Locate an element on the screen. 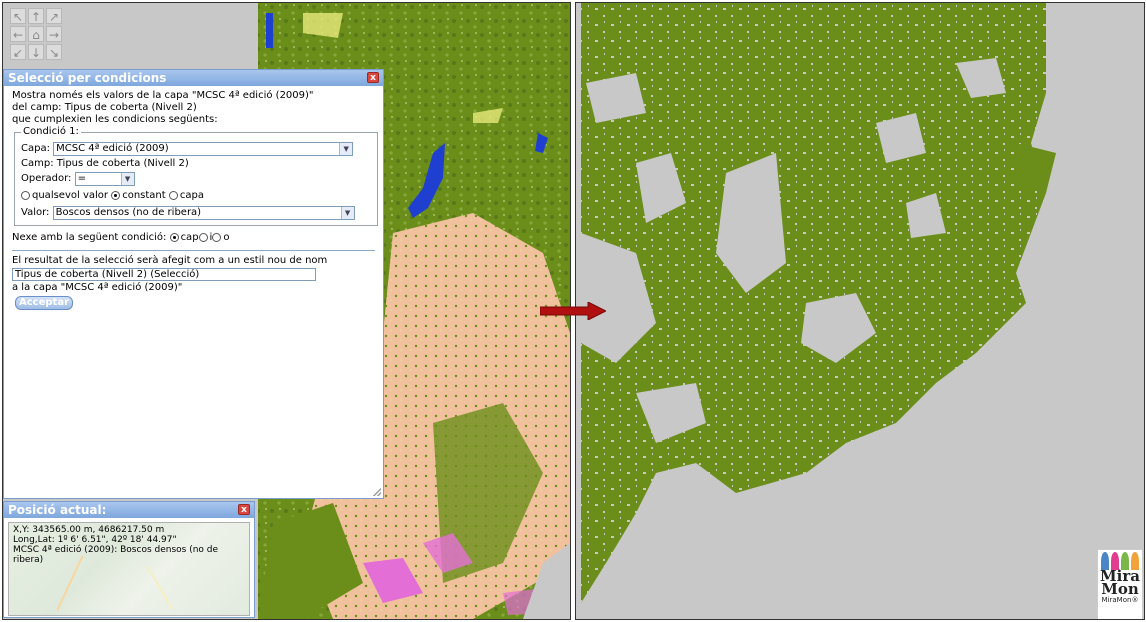  pan-southwest-button: ↙ is located at coordinates (18, 52).